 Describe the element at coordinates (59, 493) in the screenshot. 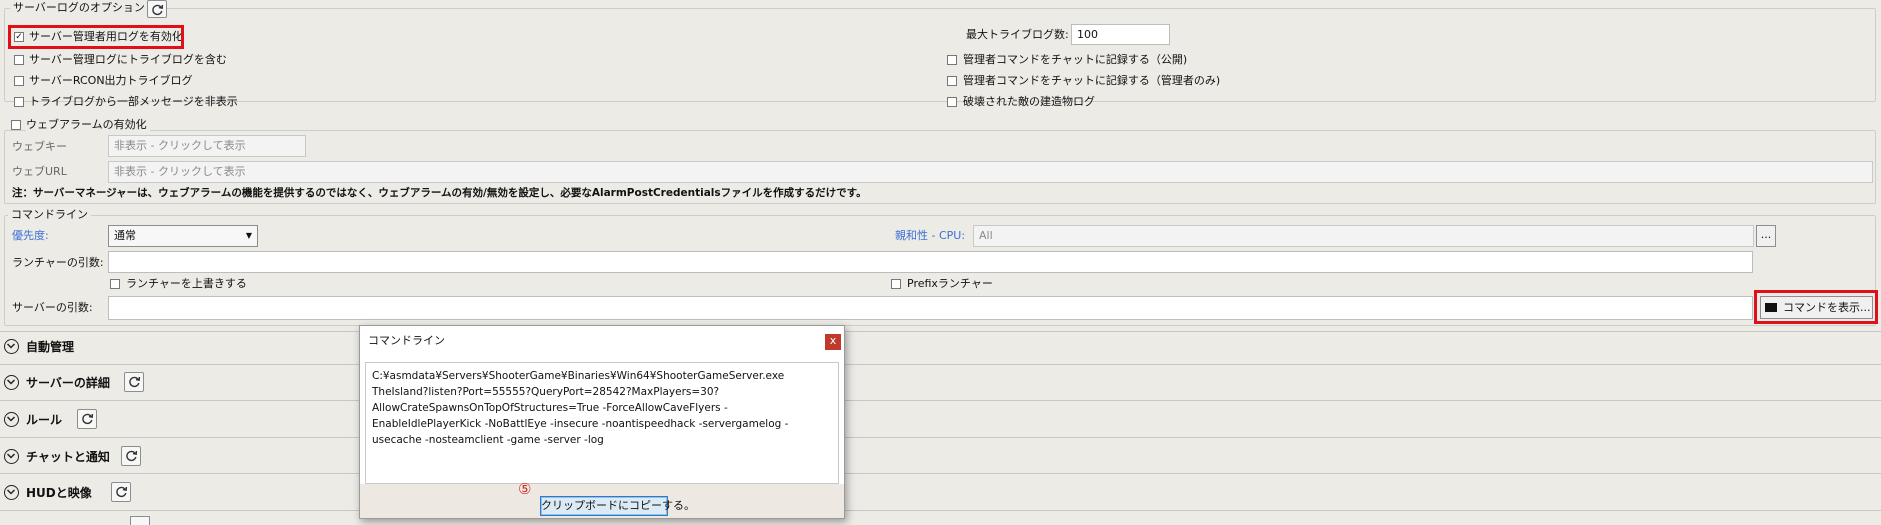

I see `section-title: HUDと映像` at that location.